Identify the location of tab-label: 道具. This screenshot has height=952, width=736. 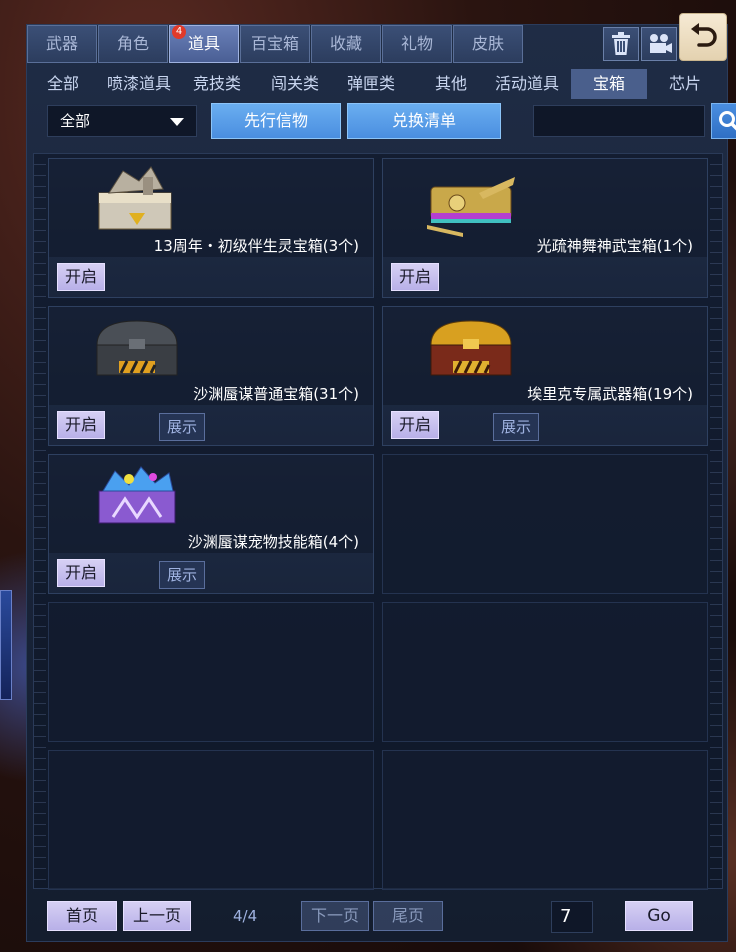
(203, 43).